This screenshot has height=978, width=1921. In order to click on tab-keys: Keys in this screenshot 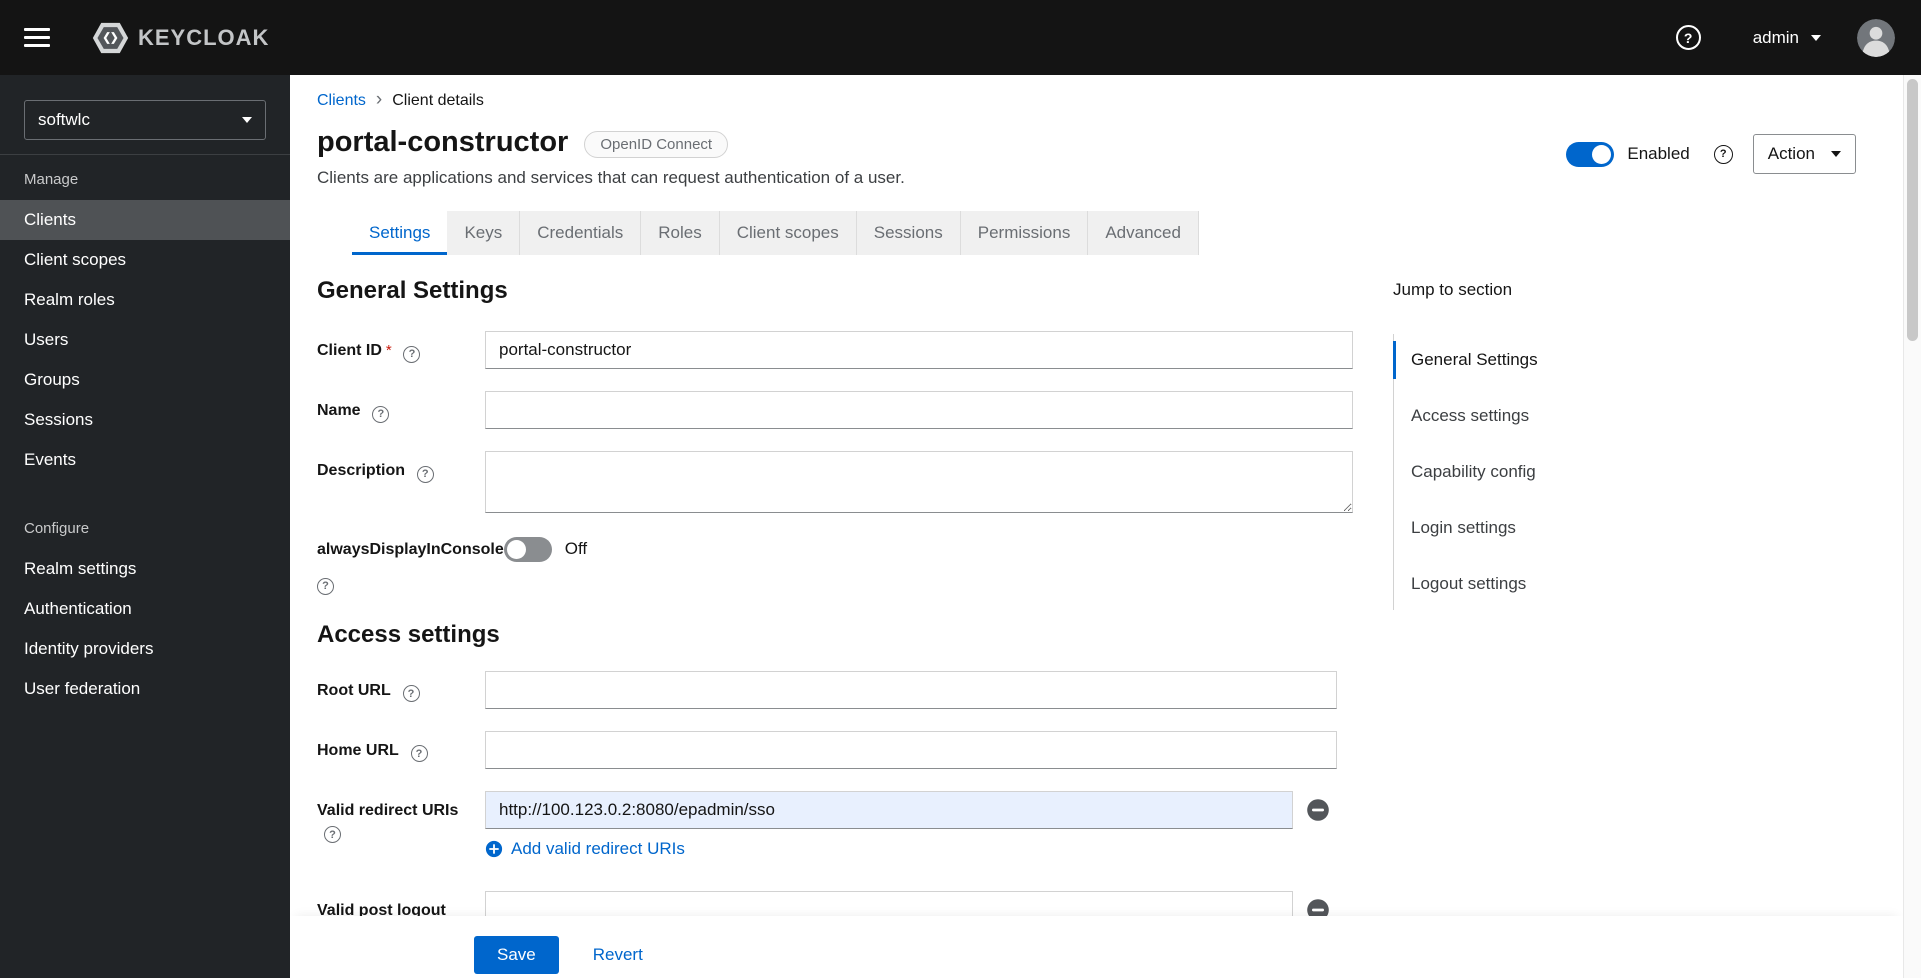, I will do `click(484, 233)`.